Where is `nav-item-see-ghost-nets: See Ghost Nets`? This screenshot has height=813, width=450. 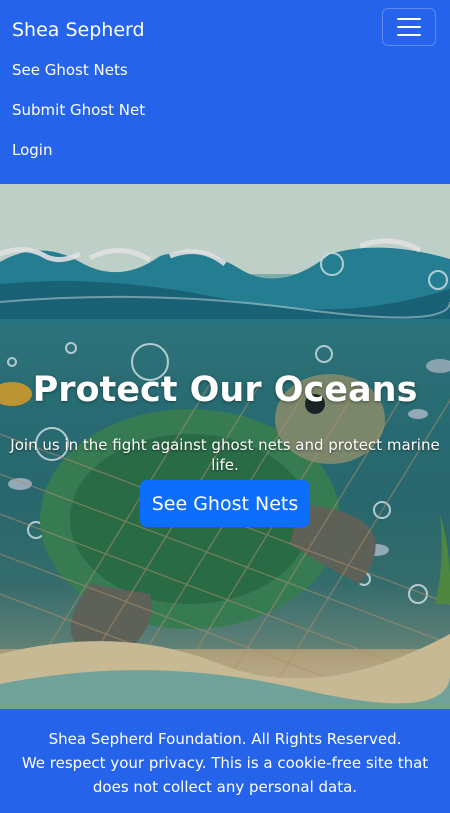 nav-item-see-ghost-nets: See Ghost Nets is located at coordinates (78, 80).